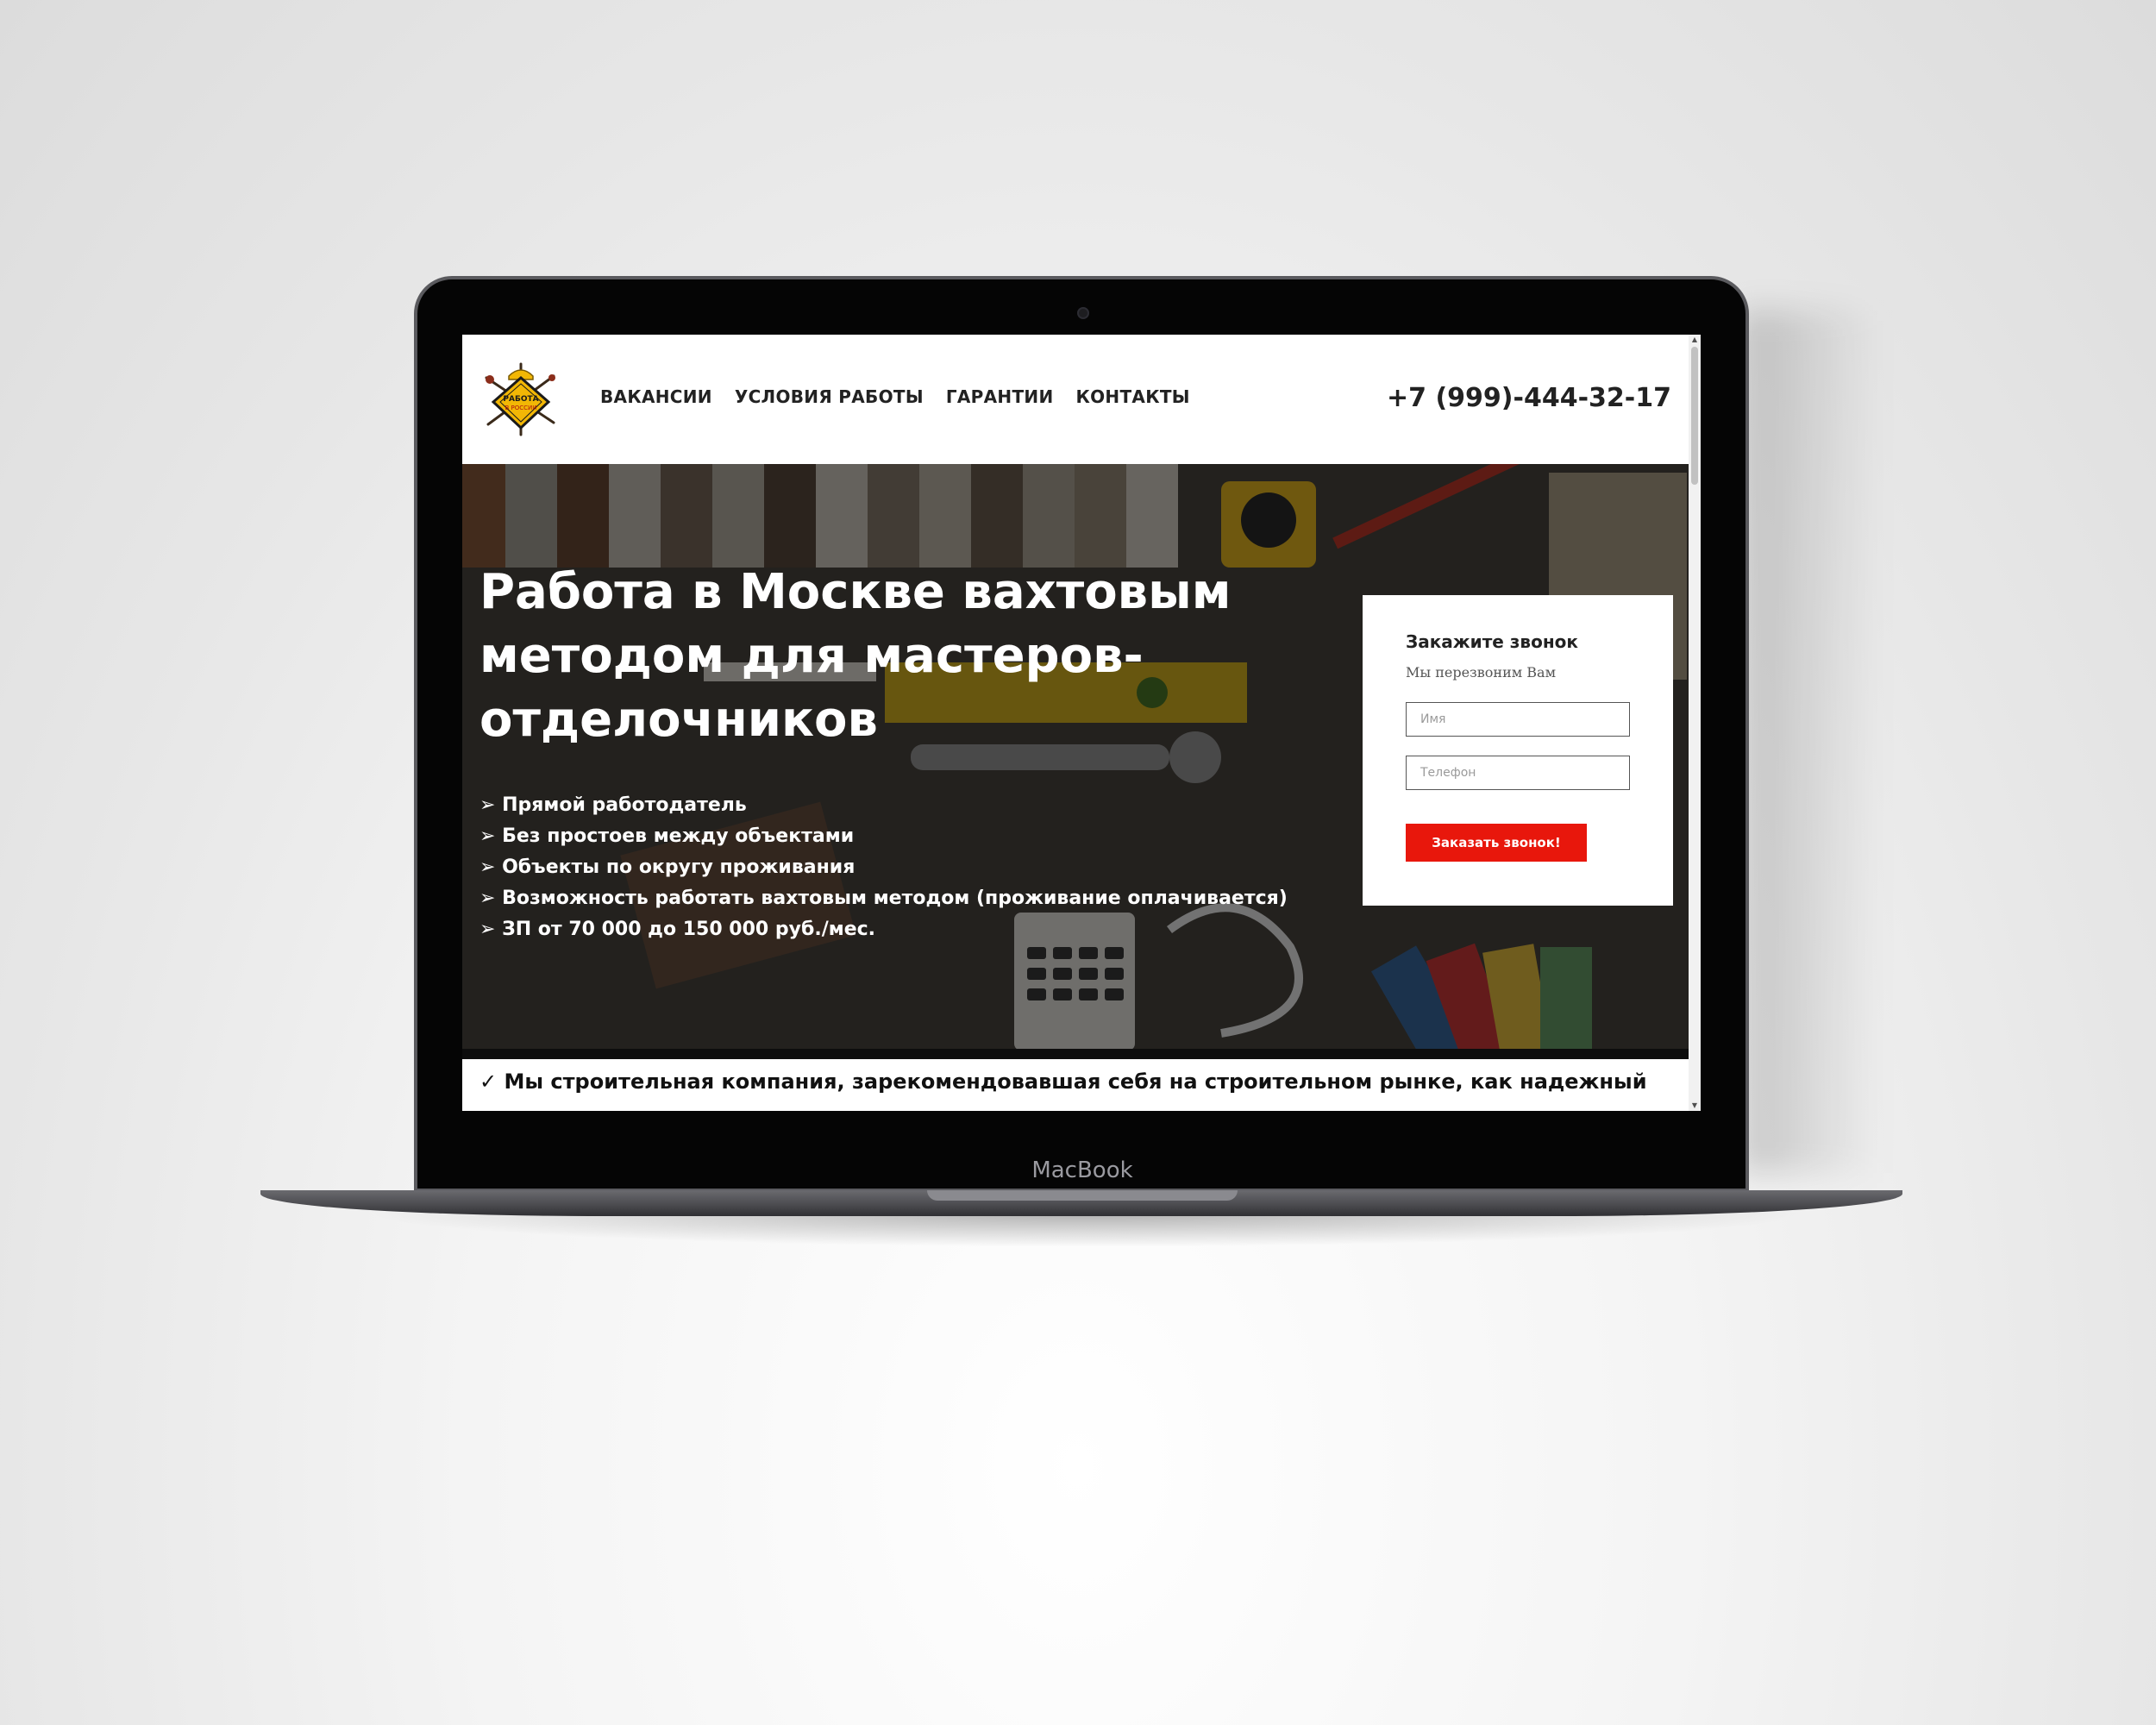 Image resolution: width=2156 pixels, height=1725 pixels. Describe the element at coordinates (1132, 397) in the screenshot. I see `nav-link-contacts: КОНТАКТЫ` at that location.